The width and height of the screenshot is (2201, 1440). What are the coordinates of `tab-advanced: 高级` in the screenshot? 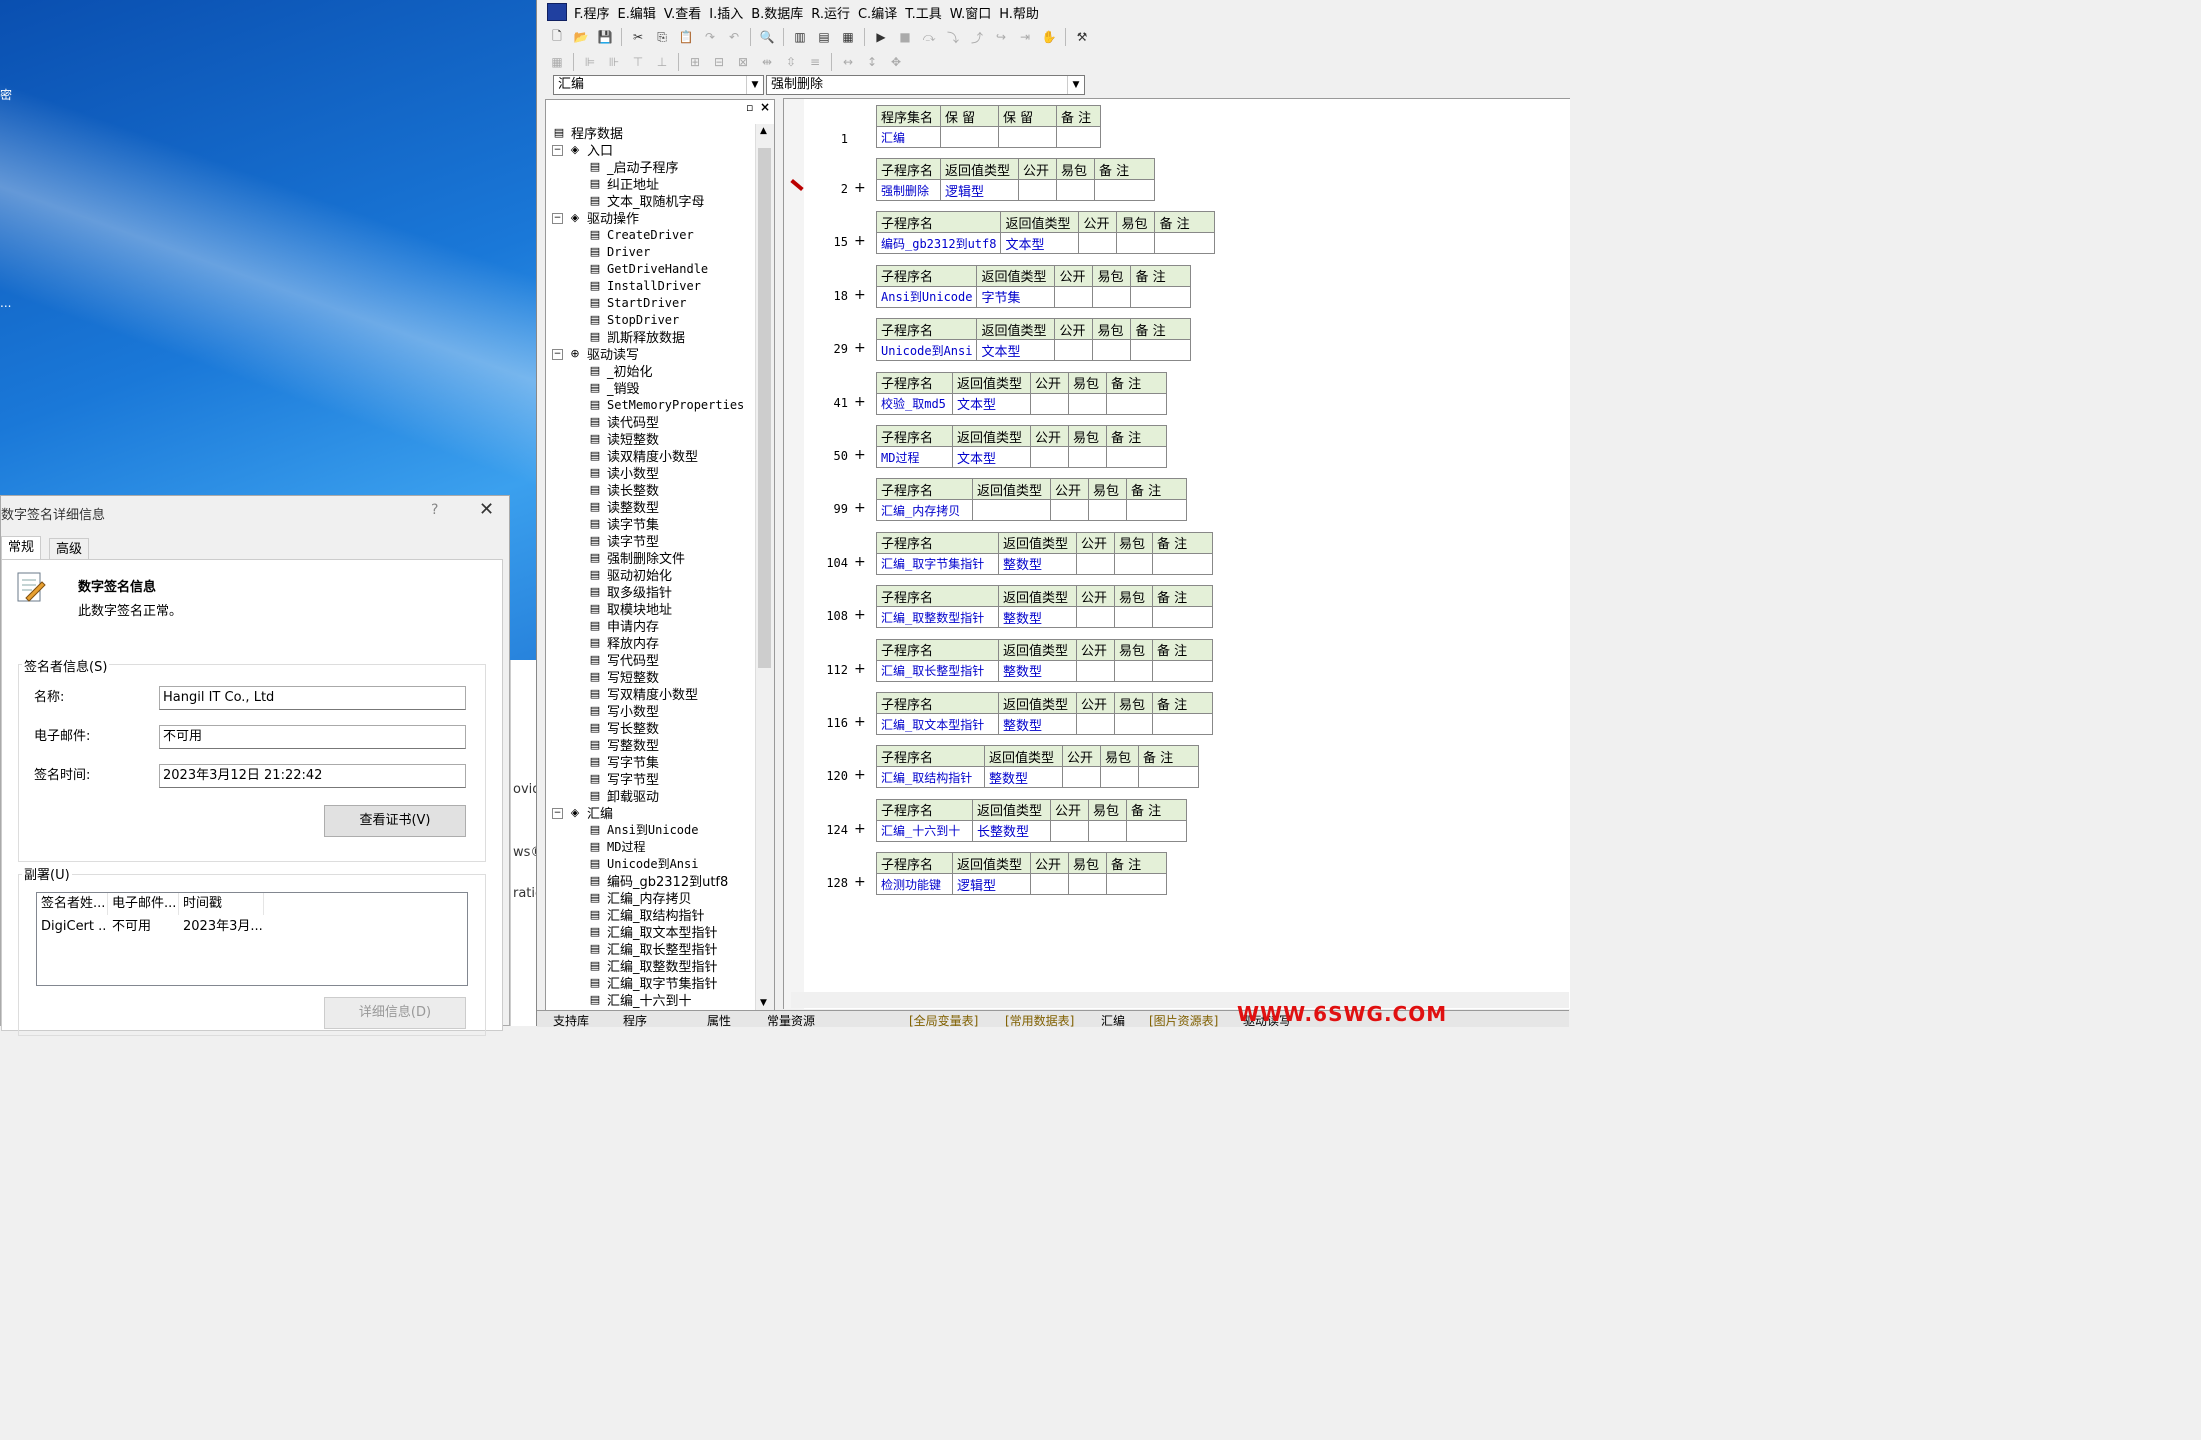 It's located at (69, 549).